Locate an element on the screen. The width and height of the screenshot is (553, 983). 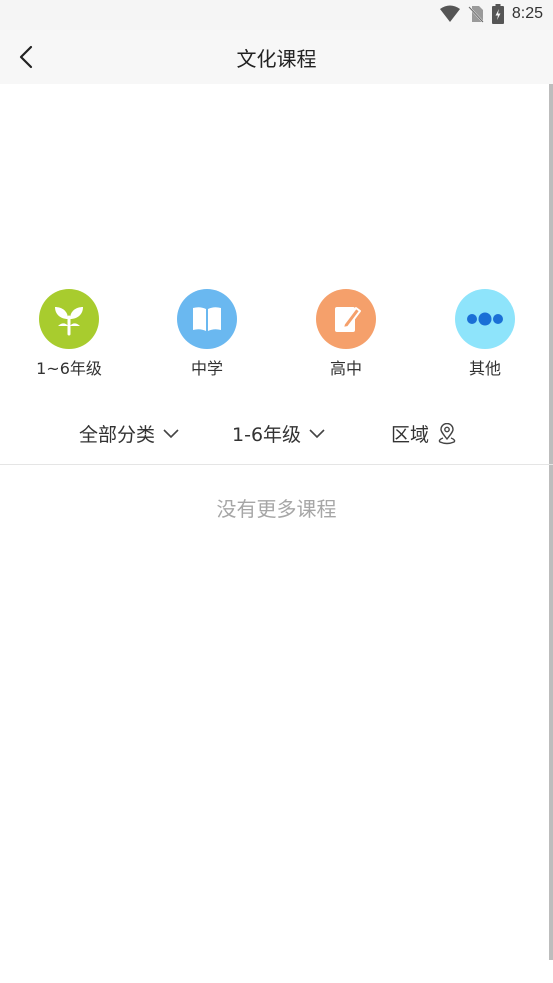
divider is located at coordinates (276, 464).